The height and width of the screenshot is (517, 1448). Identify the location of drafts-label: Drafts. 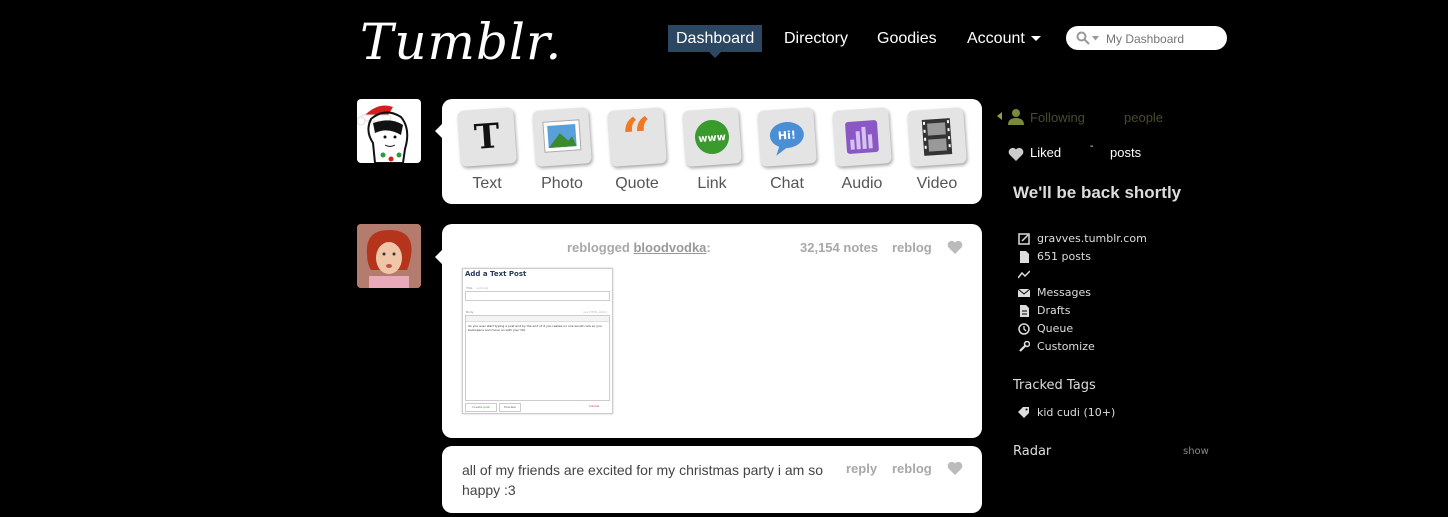
(1054, 310).